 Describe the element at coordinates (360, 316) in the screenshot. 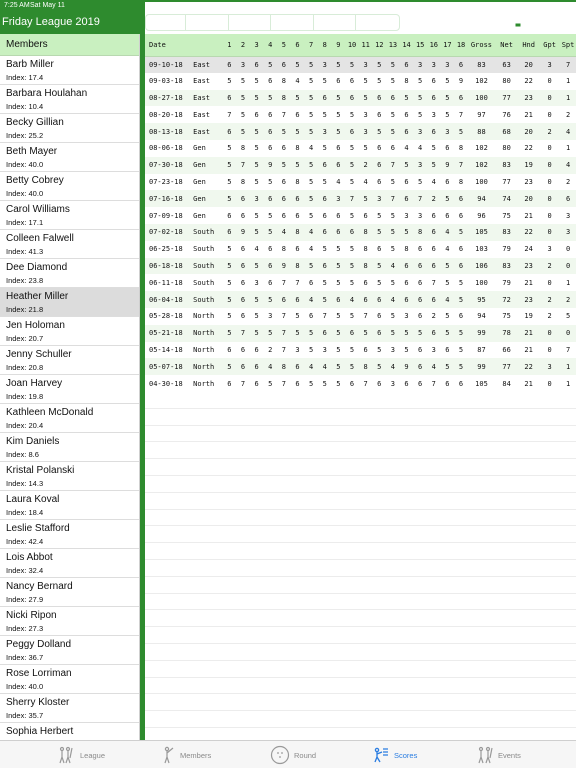

I see `table-row: 05-28-18 North 5 6 5 3 7 5 6 7 5 5 7 6 5 3 6 2 5 6 94 75 19 2 5` at that location.